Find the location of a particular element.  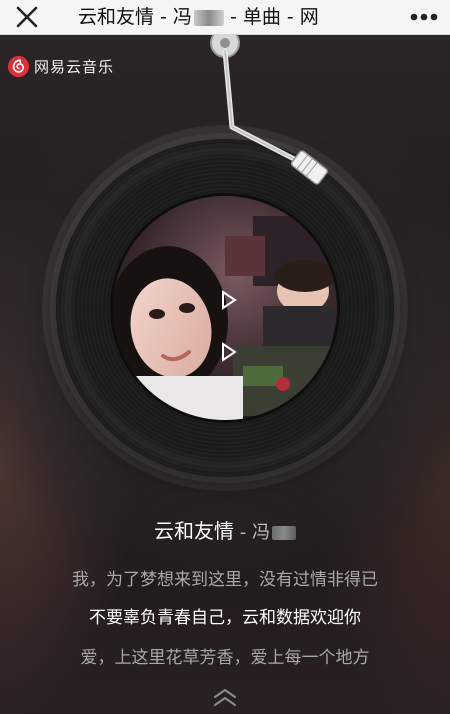

page-title-suffix: - 单曲 - 网 is located at coordinates (271, 17).